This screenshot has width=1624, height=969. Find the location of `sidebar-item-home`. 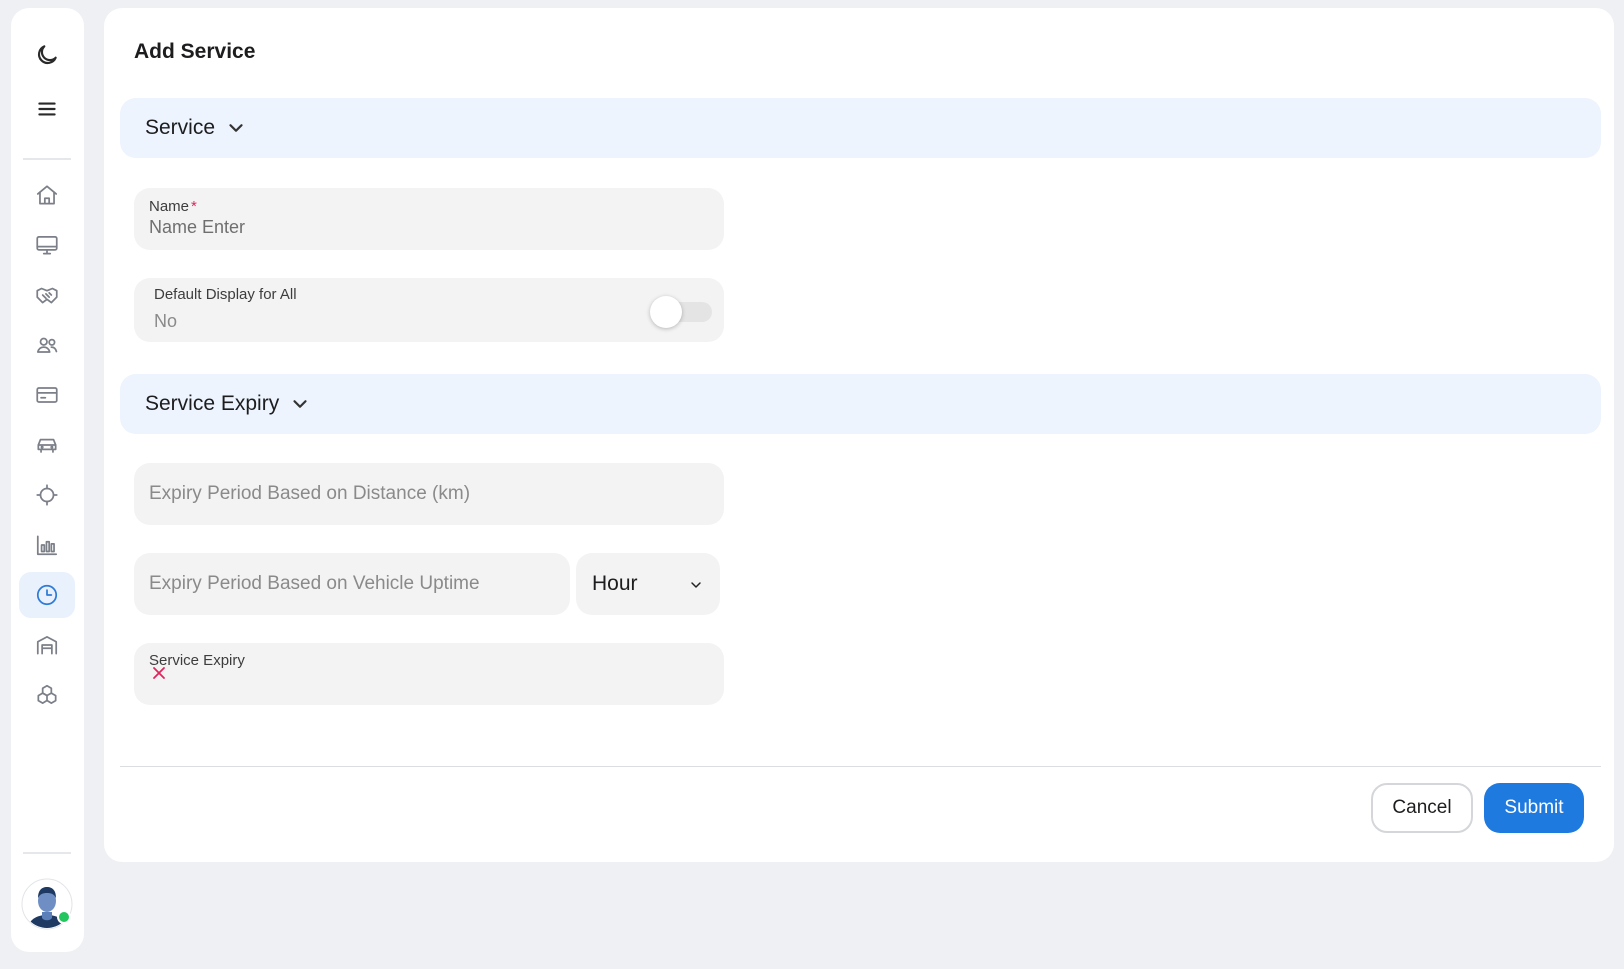

sidebar-item-home is located at coordinates (47, 195).